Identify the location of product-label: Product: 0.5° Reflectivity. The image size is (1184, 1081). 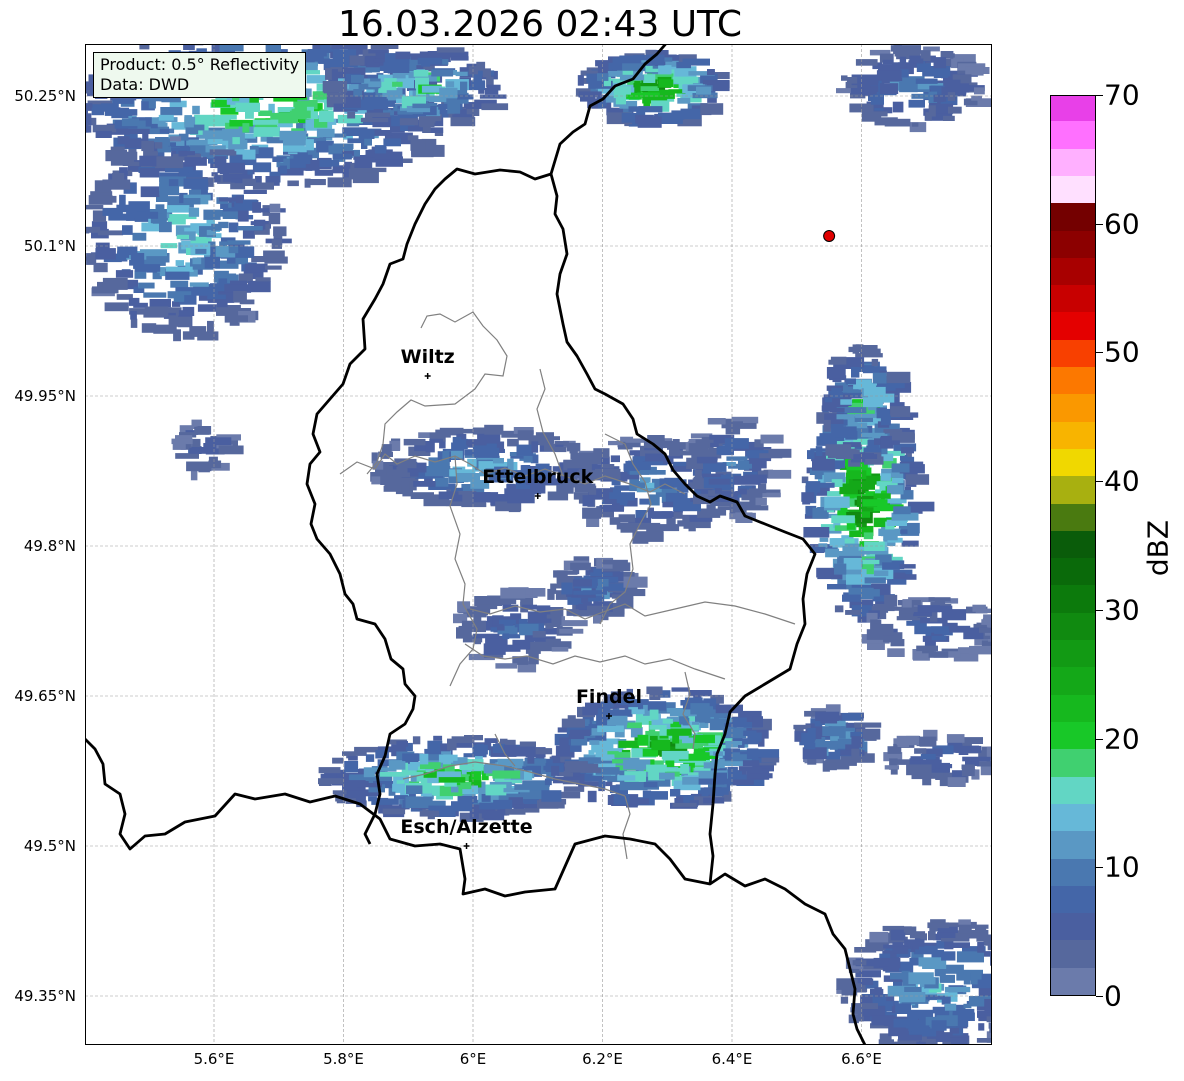
(200, 64).